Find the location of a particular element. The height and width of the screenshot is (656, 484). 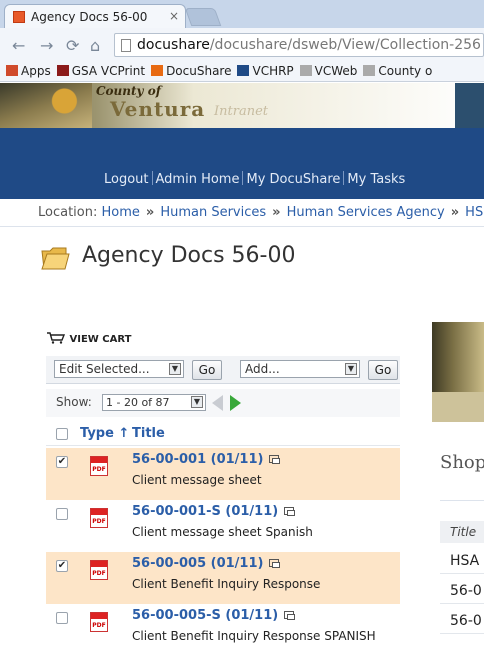

my-docushare-link: My DocuShare is located at coordinates (293, 179).